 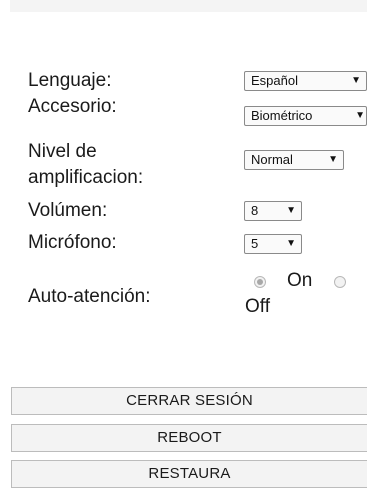 What do you see at coordinates (294, 160) in the screenshot?
I see `amplification-select: Normal ▼` at bounding box center [294, 160].